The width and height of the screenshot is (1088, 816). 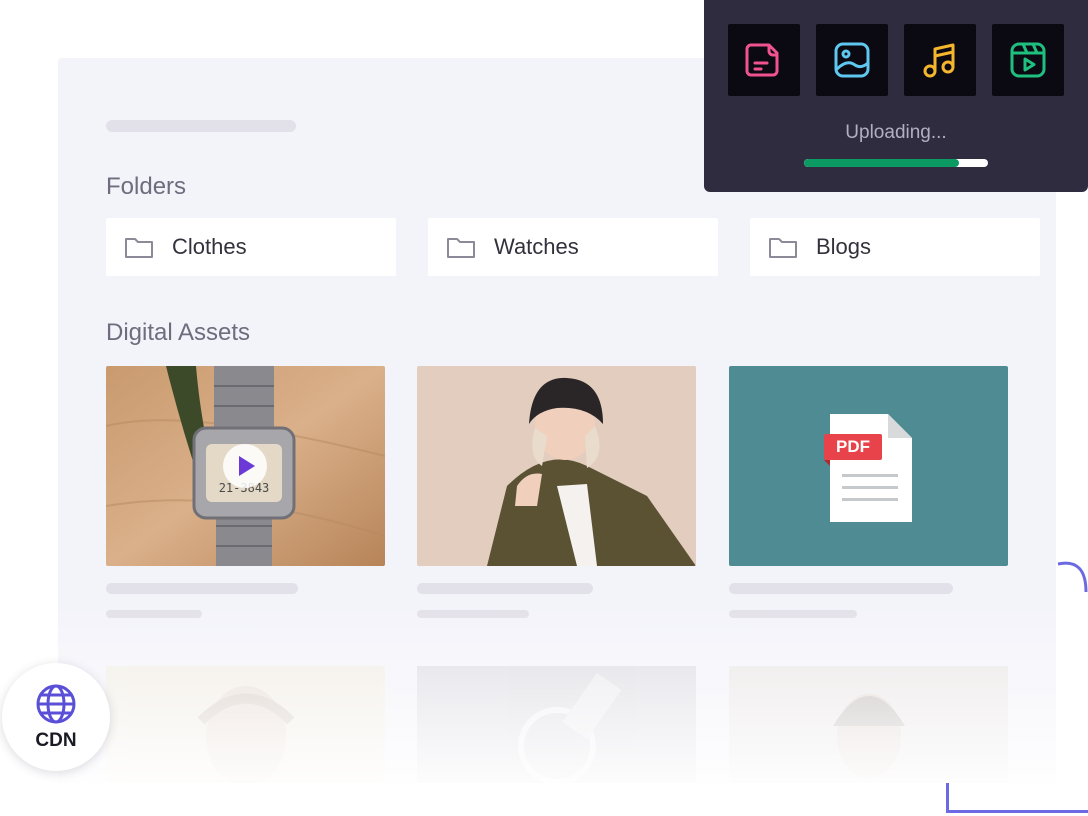 I want to click on video-icon, so click(x=1028, y=60).